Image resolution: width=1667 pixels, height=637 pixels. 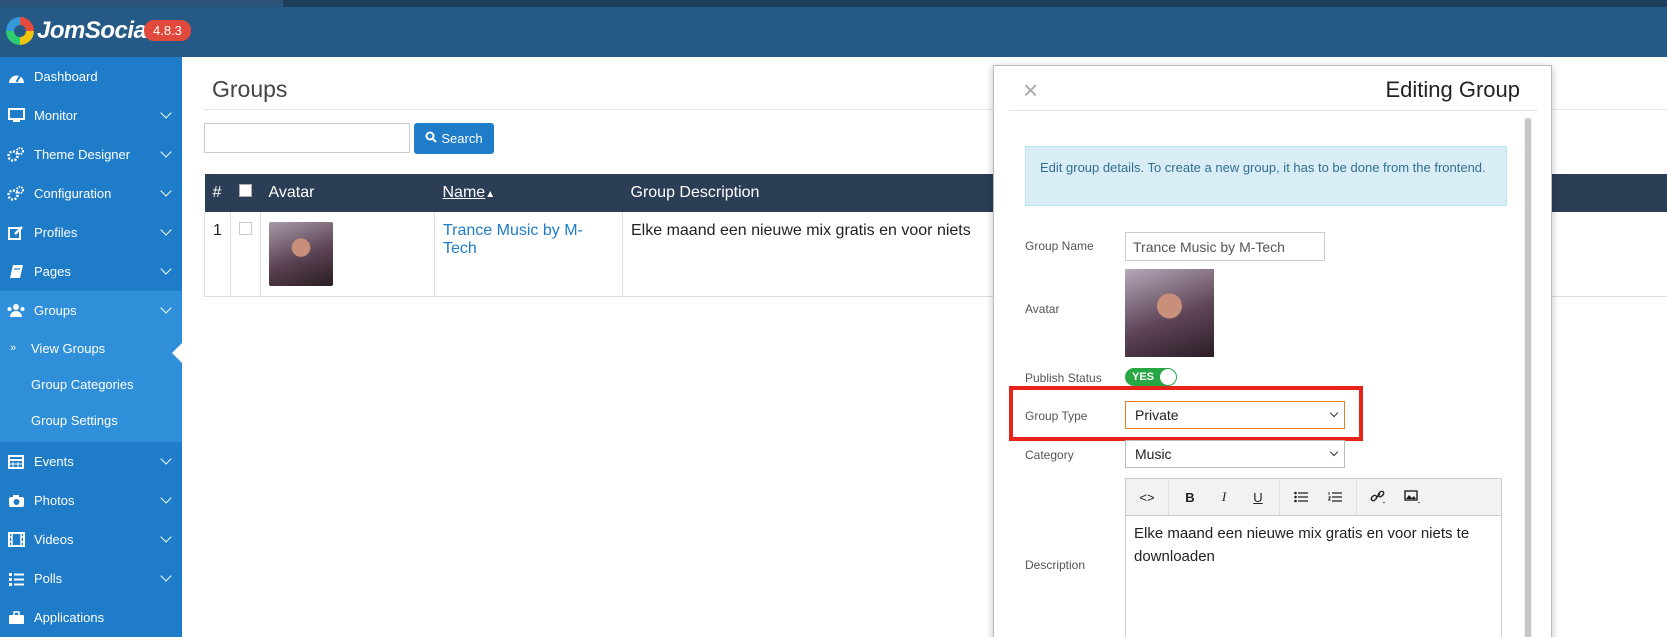 I want to click on italic-button: I, so click(x=1224, y=497).